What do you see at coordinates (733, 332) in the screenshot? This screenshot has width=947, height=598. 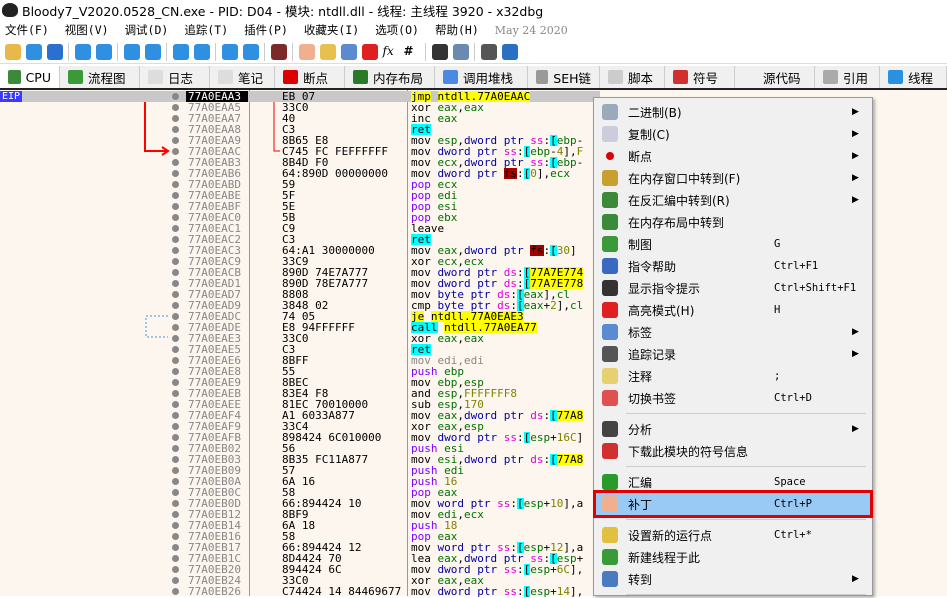 I see `menu-item-label: 标签 ▶` at bounding box center [733, 332].